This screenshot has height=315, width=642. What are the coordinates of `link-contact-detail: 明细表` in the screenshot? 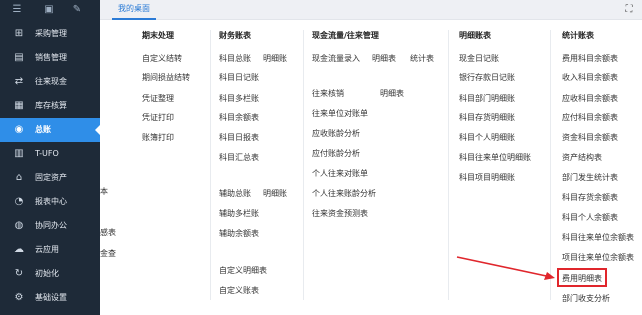 It's located at (392, 93).